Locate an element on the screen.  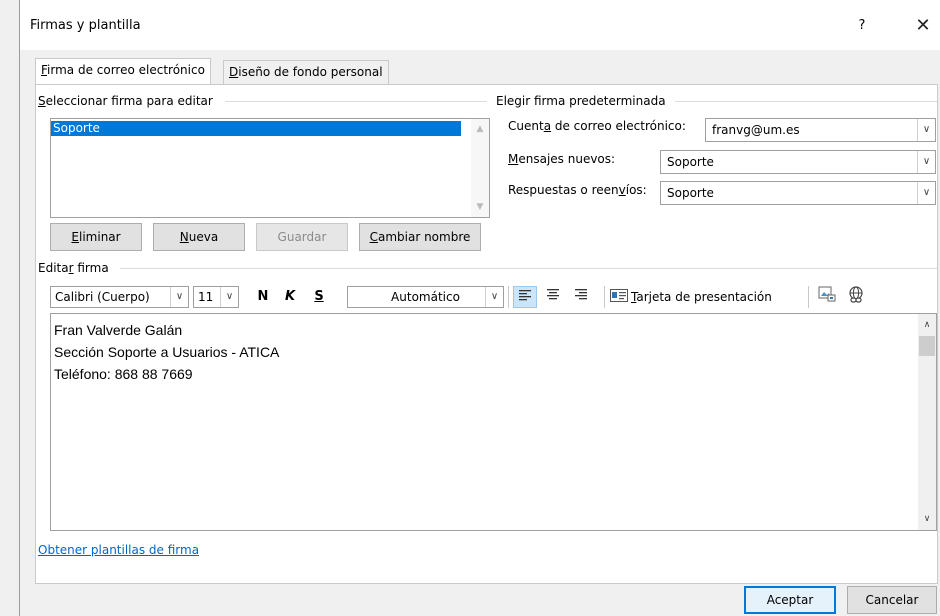
insert-picture-icon is located at coordinates (827, 297).